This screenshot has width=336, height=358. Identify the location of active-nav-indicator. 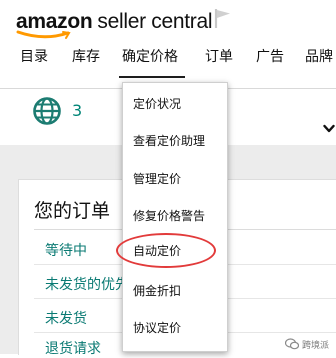
(152, 77).